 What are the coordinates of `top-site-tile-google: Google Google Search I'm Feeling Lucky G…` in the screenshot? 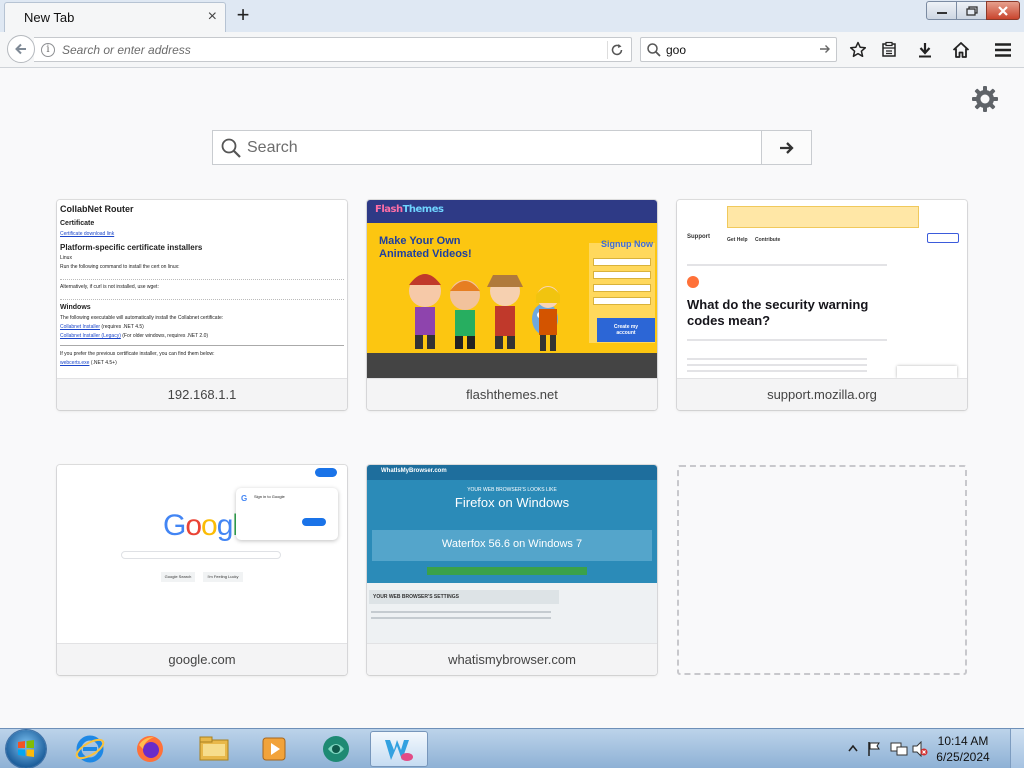 It's located at (202, 570).